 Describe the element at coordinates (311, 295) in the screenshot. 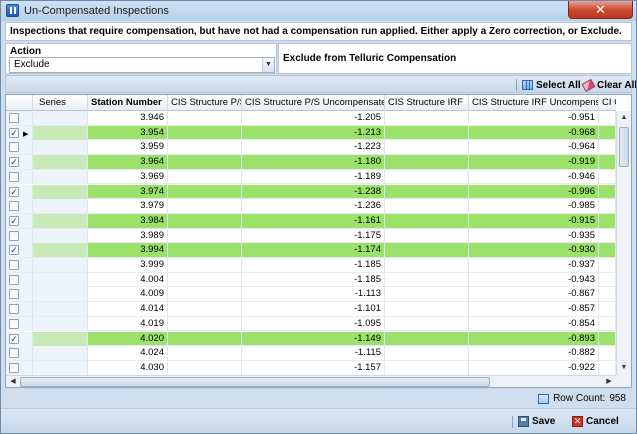

I see `table-row: 4.009 -1.113 -0.867` at that location.